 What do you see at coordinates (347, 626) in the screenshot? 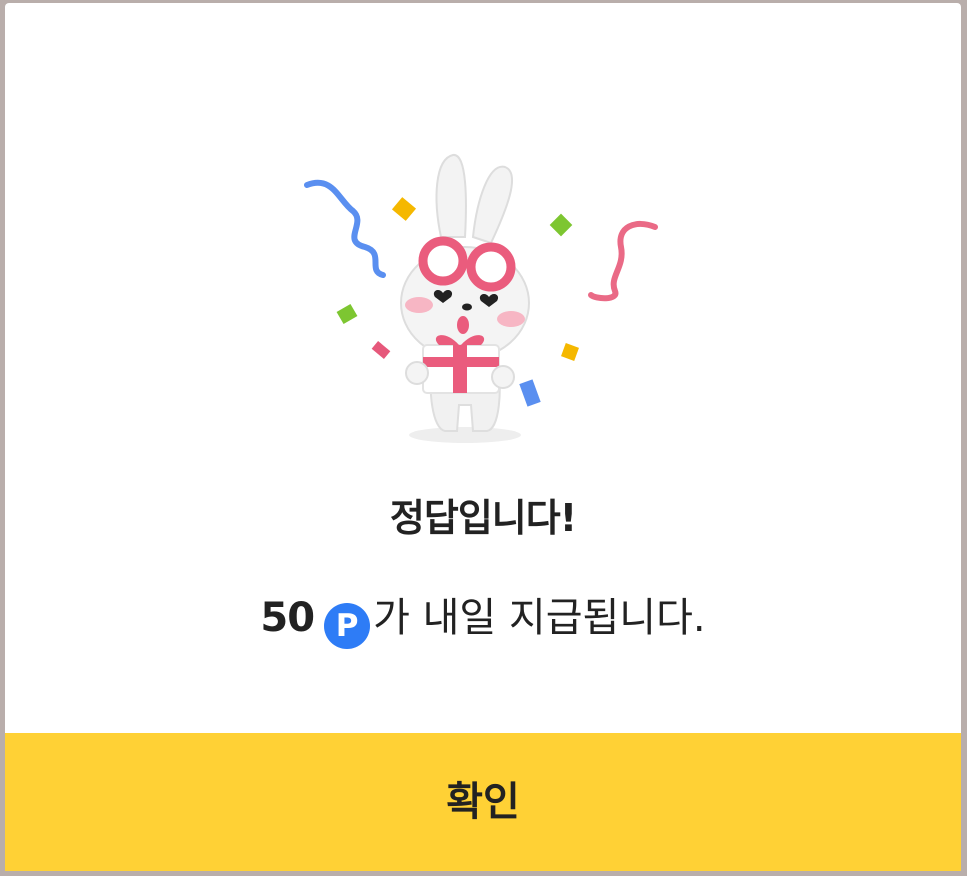
I see `point-icon: P` at bounding box center [347, 626].